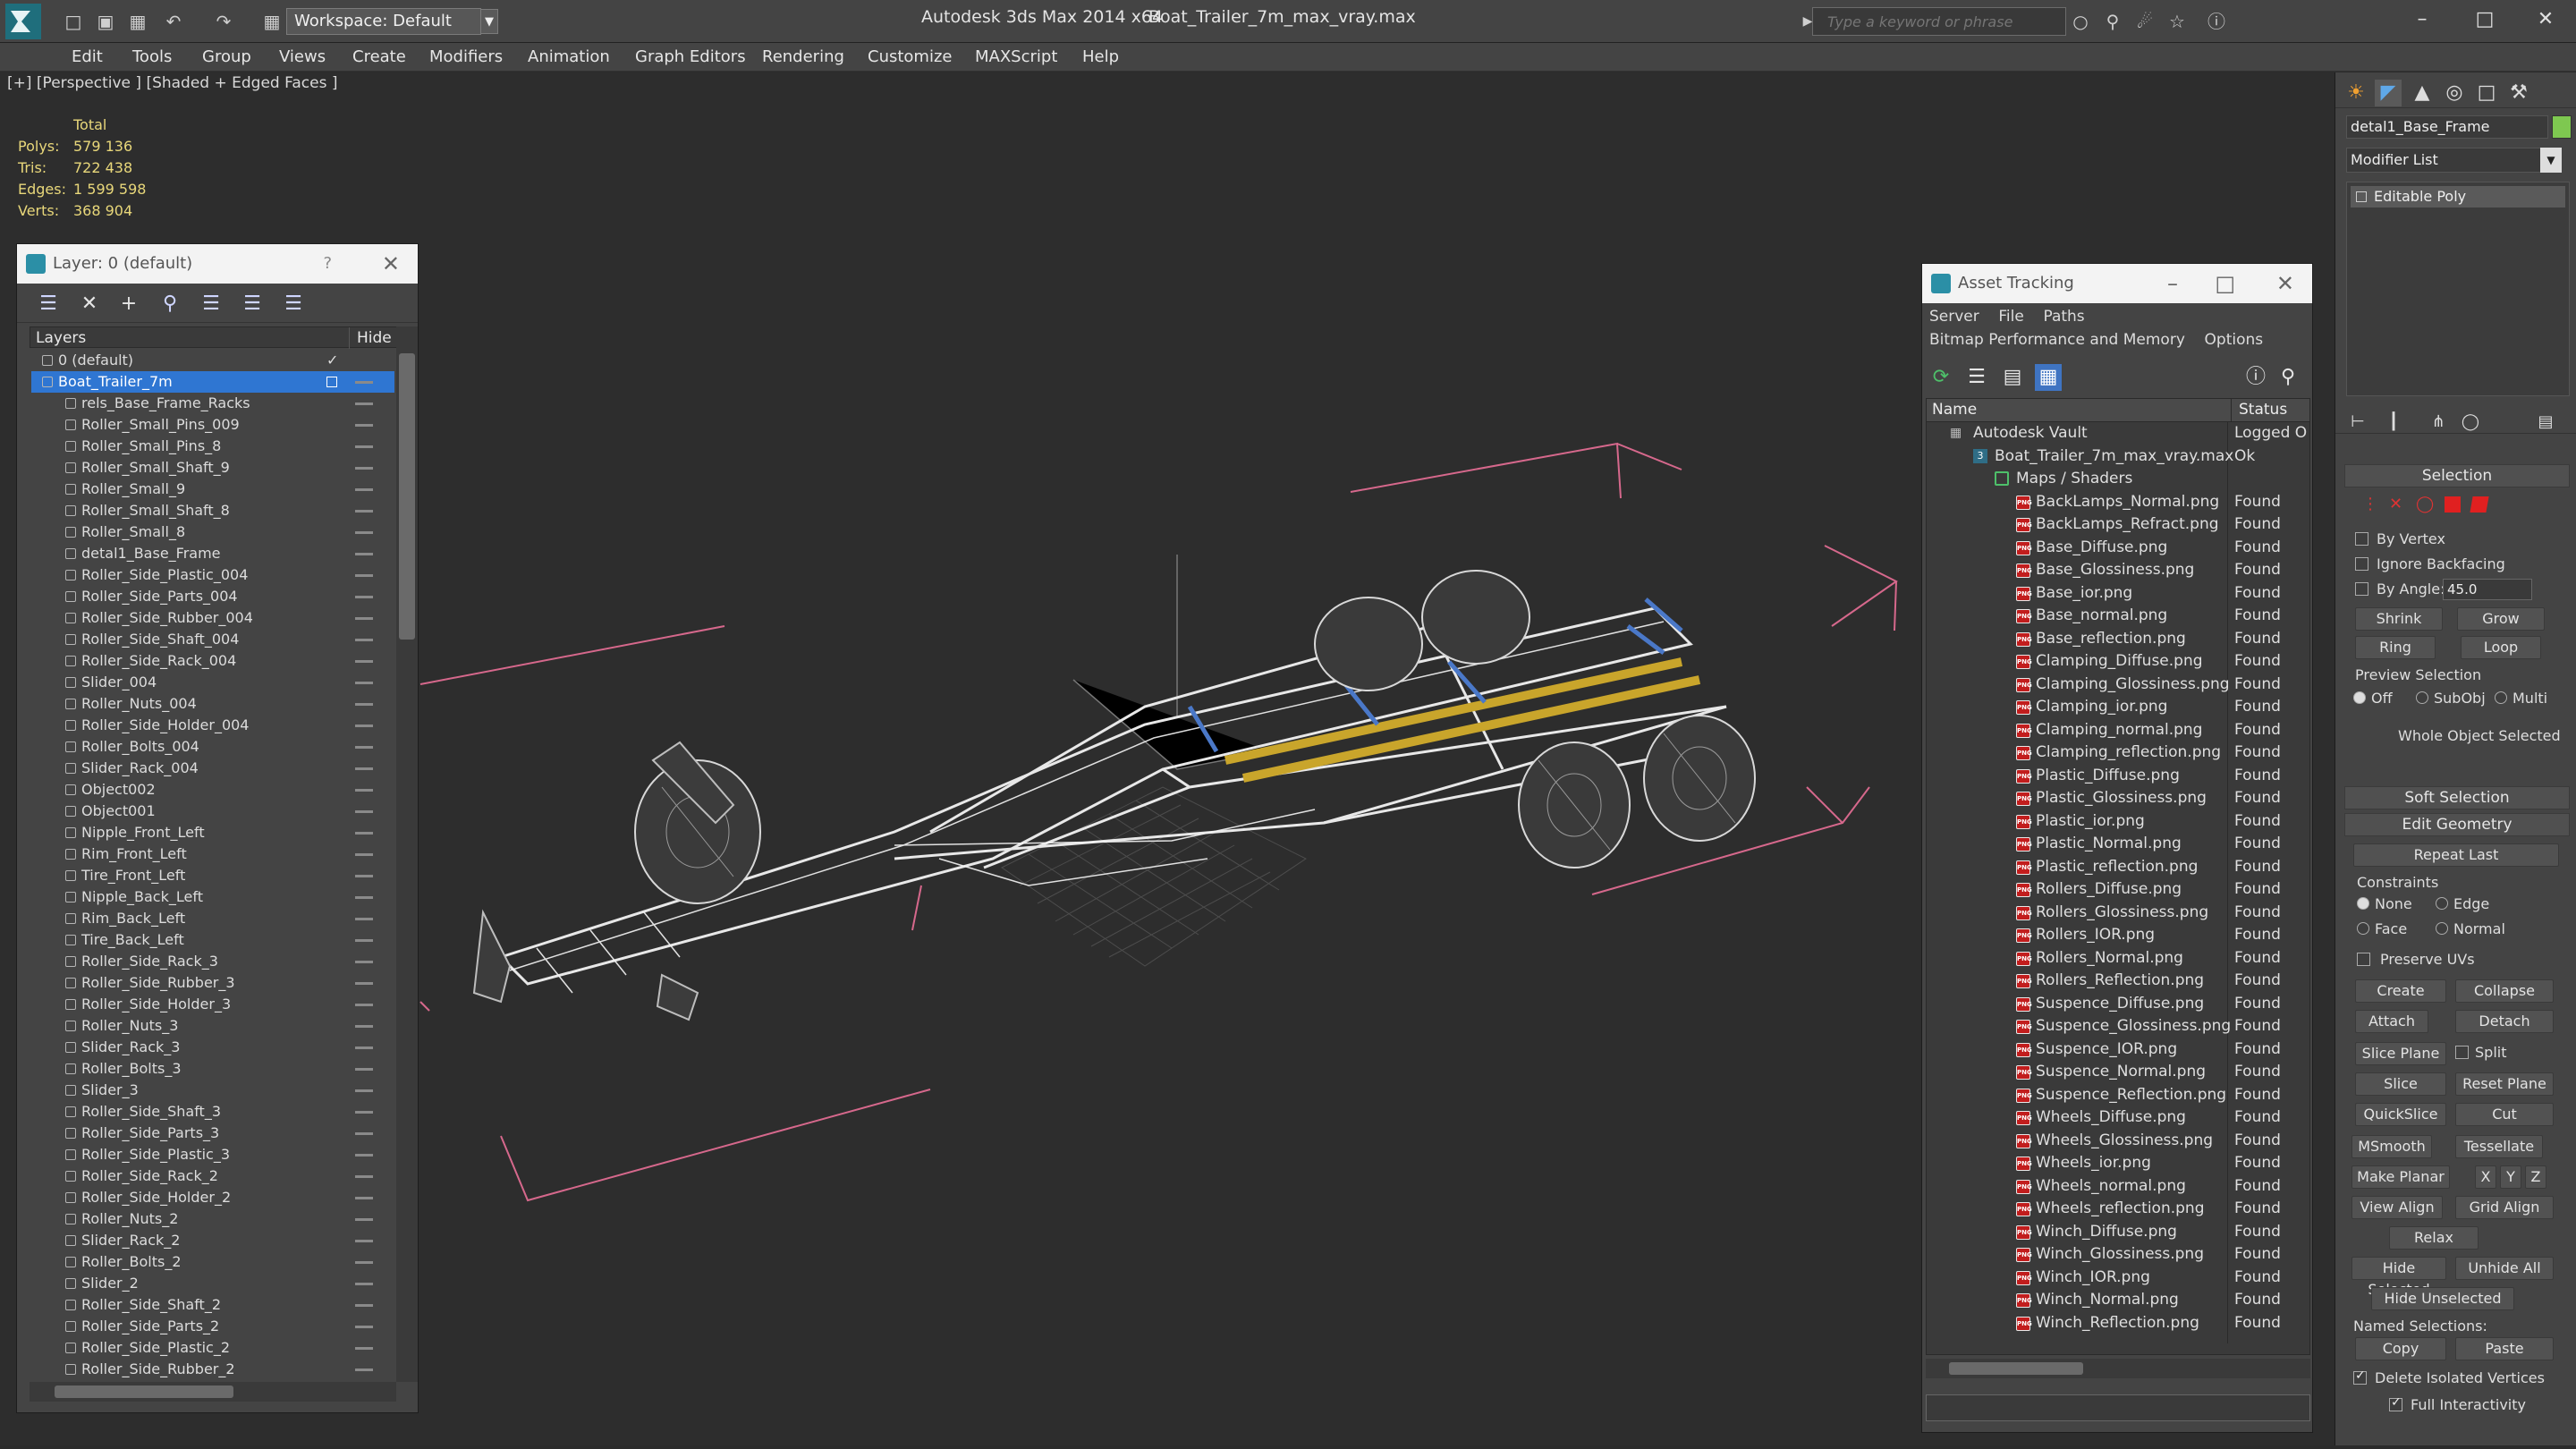  What do you see at coordinates (2118, 616) in the screenshot?
I see `asset-row: PNG Base_normal.png Found` at bounding box center [2118, 616].